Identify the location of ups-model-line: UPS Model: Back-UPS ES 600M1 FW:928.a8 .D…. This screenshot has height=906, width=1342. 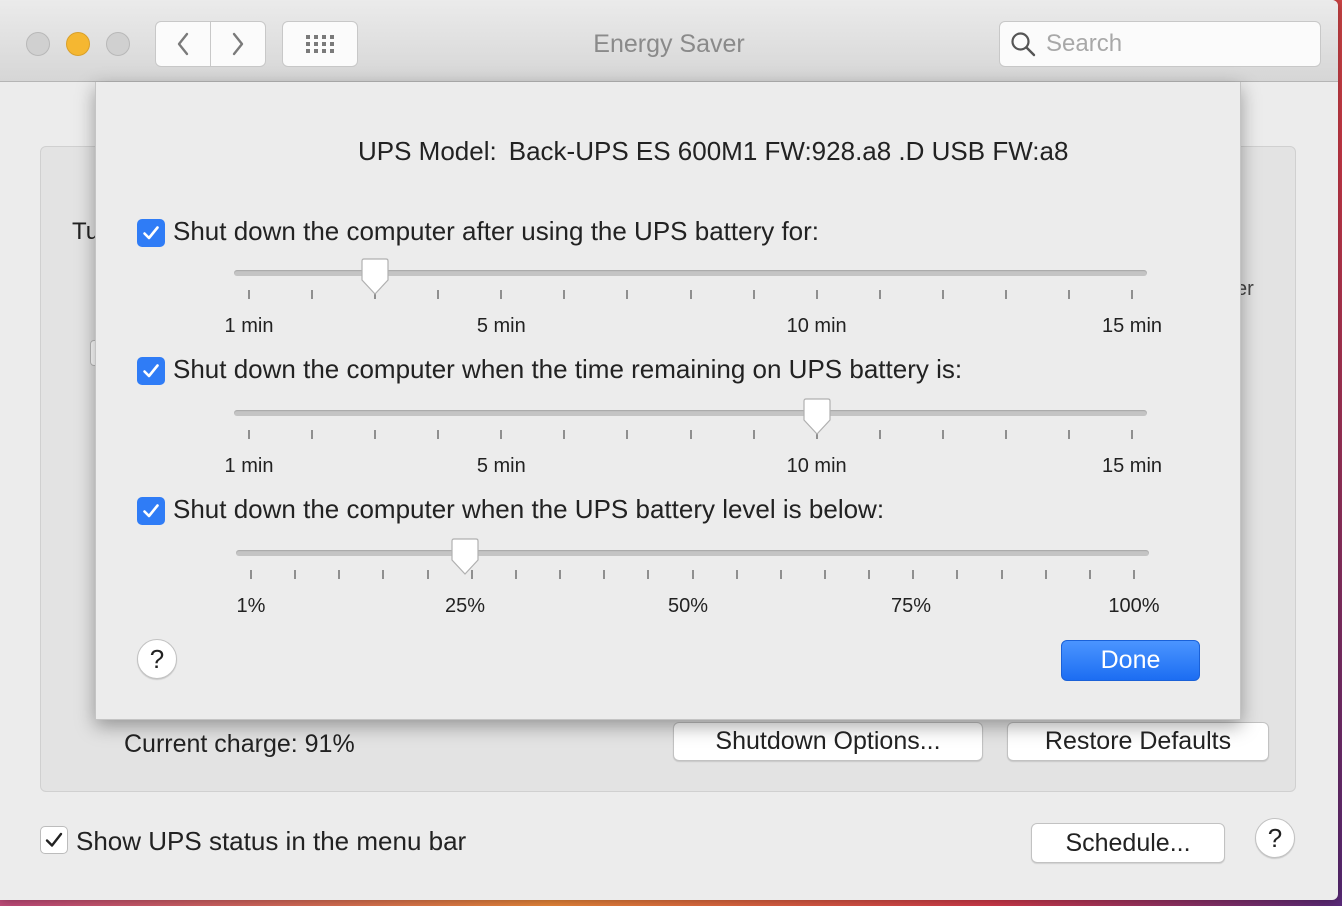
(713, 151).